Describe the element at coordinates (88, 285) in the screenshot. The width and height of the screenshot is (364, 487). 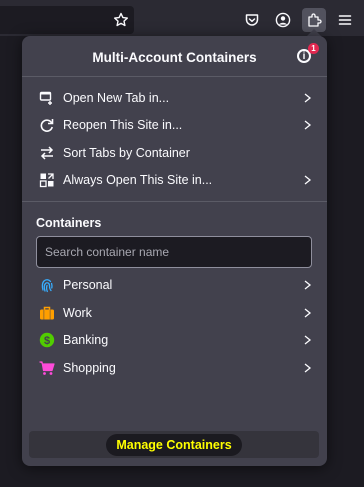
I see `container-item-label: Personal` at that location.